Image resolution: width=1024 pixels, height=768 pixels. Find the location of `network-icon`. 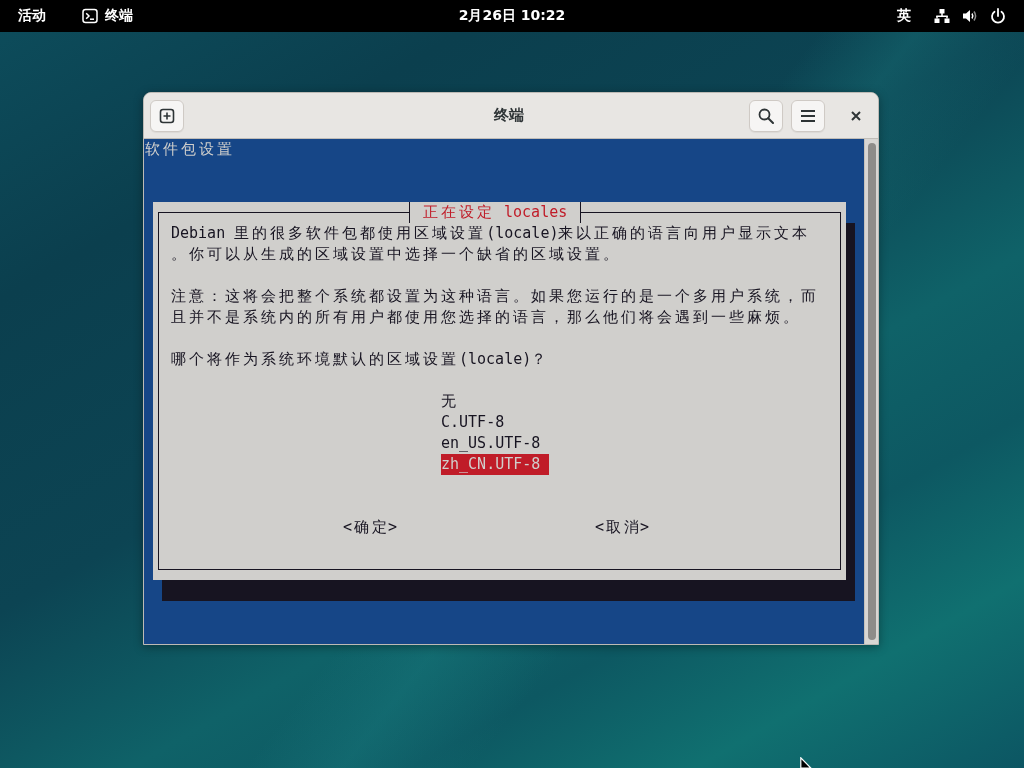

network-icon is located at coordinates (942, 16).